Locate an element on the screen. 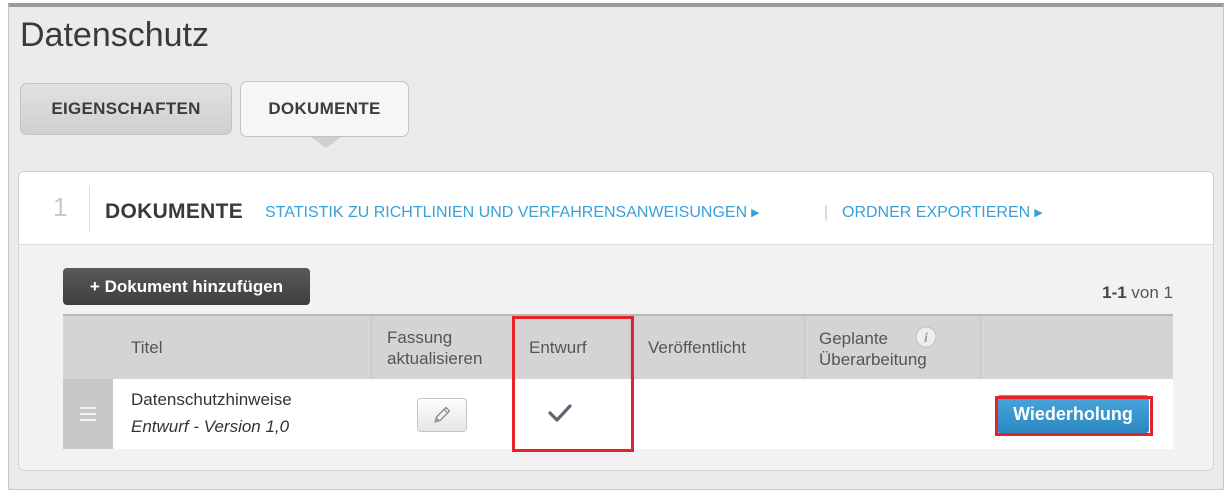 This screenshot has height=494, width=1231. update-version-button is located at coordinates (442, 415).